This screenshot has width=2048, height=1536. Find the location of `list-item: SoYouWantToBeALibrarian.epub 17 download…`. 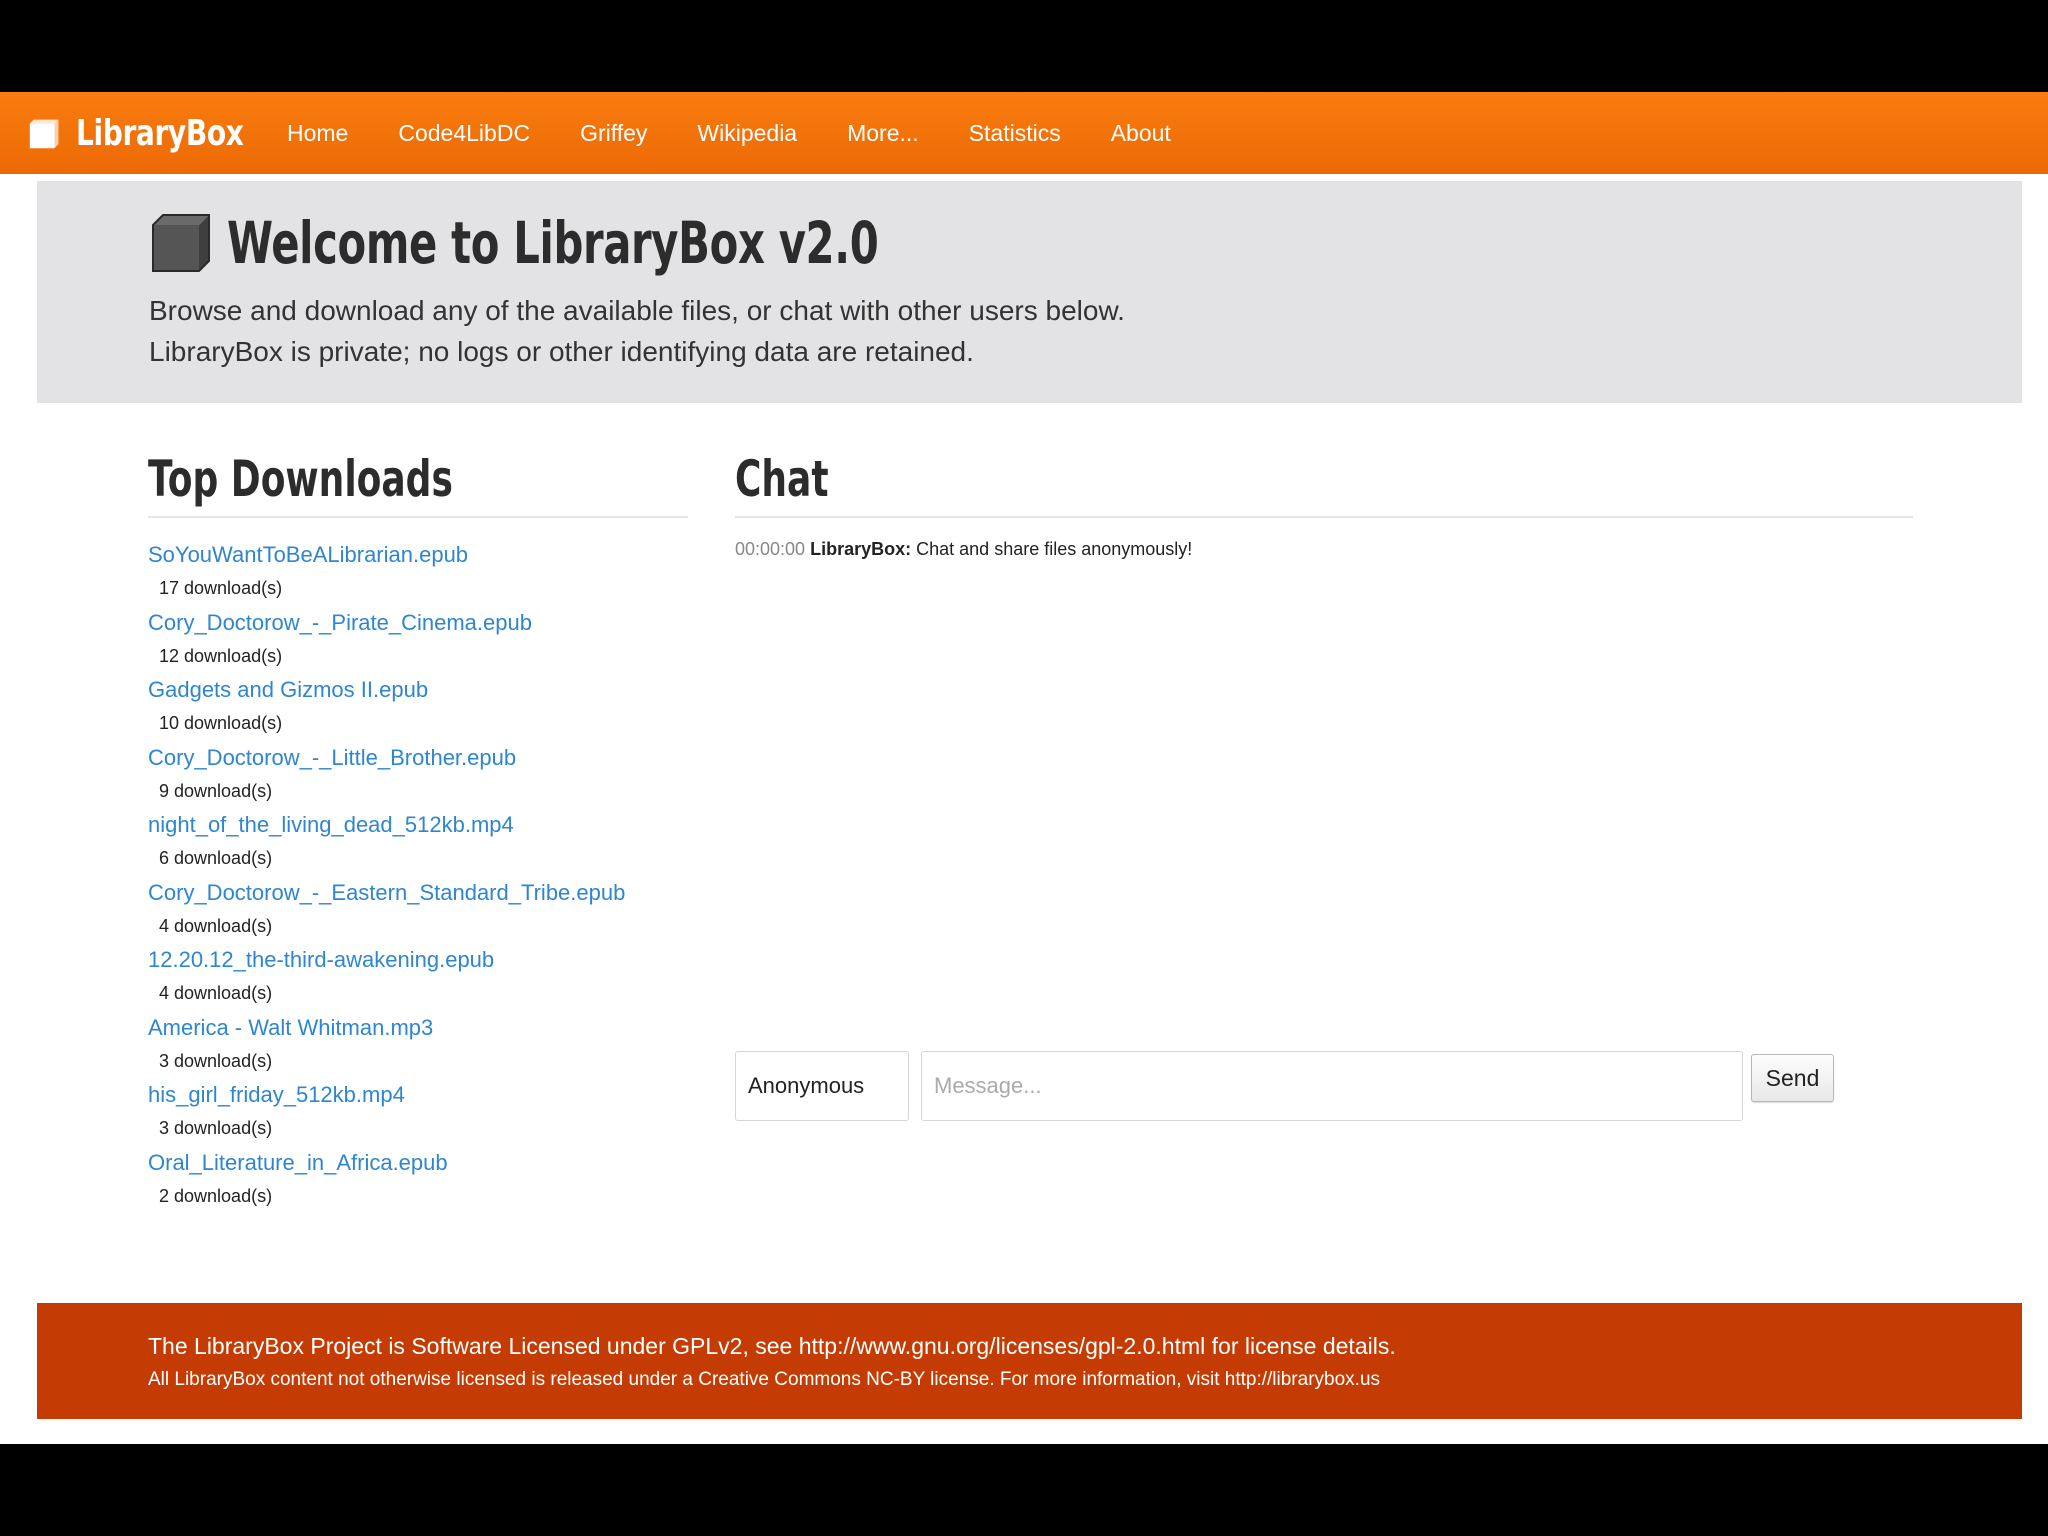

list-item: SoYouWantToBeALibrarian.epub 17 download… is located at coordinates (418, 576).